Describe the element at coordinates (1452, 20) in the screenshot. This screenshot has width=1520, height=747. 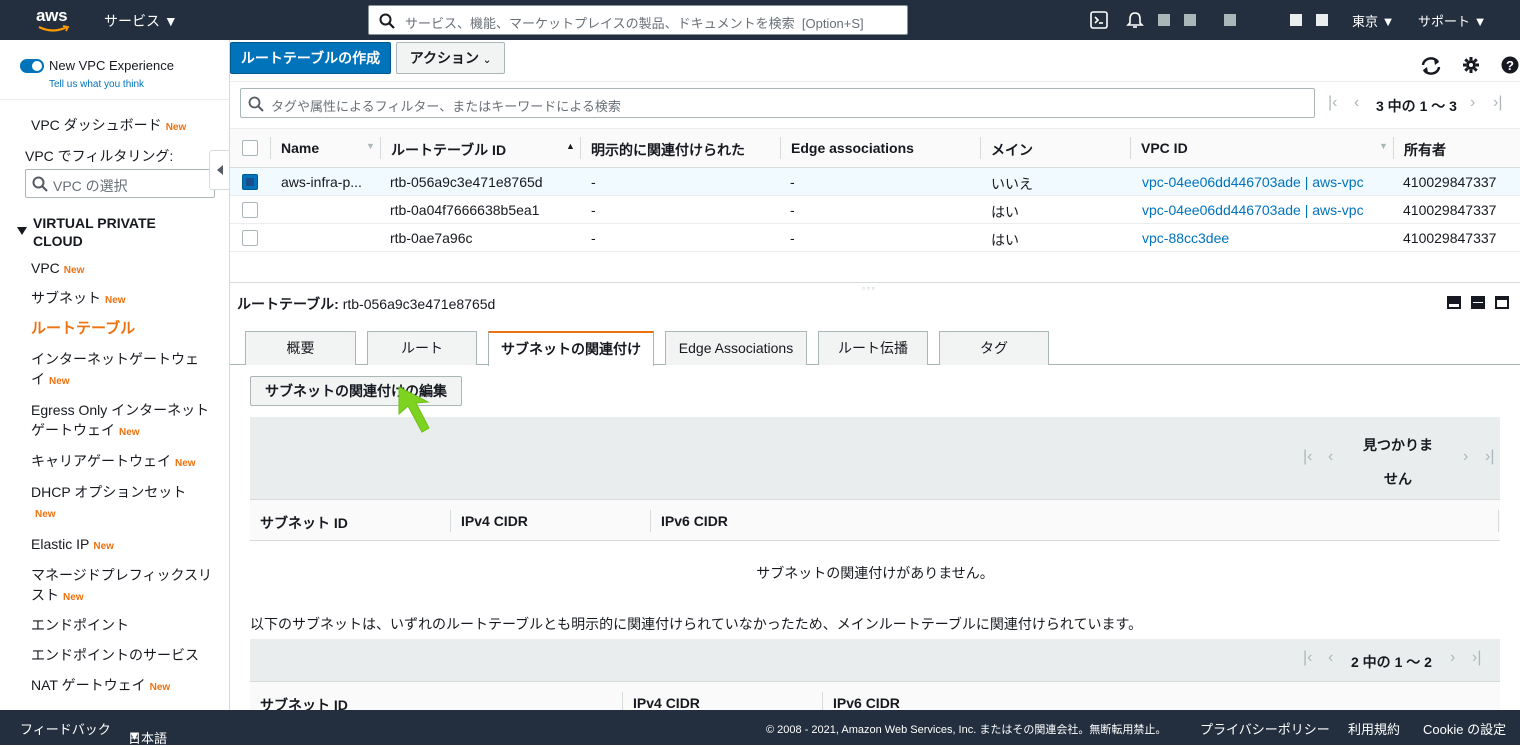
I see `support-menu: サポート ▼` at that location.